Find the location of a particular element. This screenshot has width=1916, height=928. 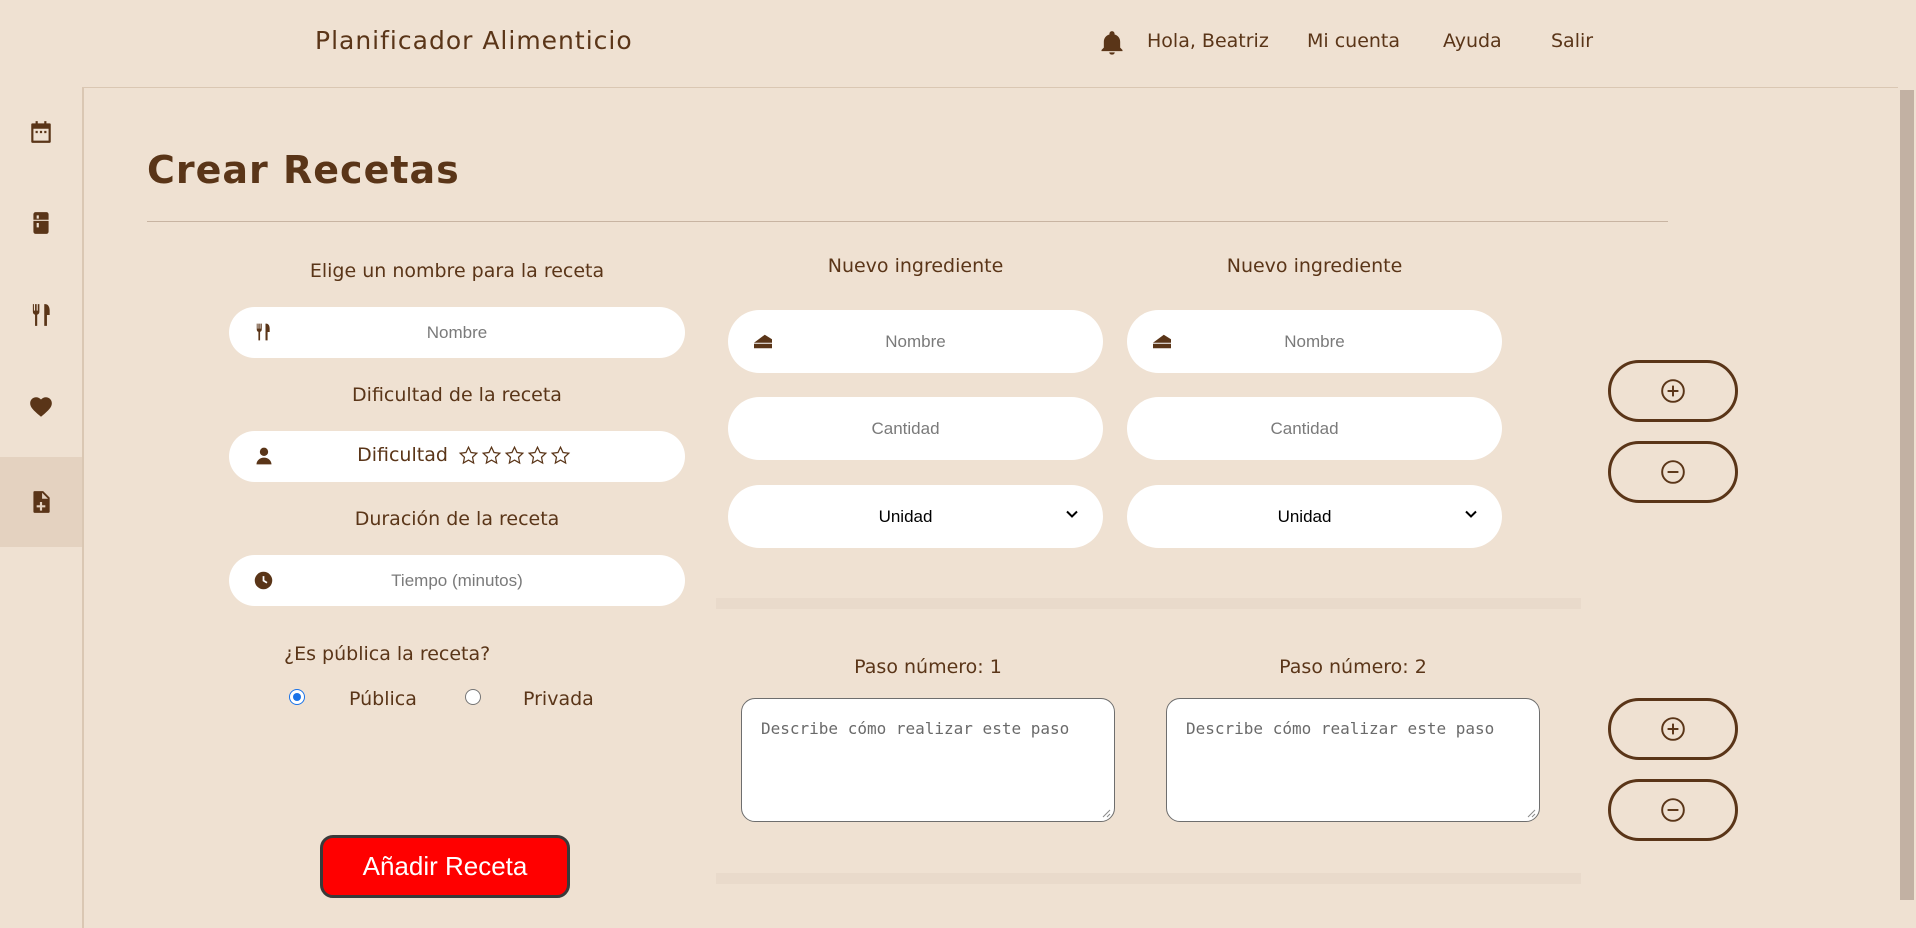

step-1-title: Paso número: 1 is located at coordinates (928, 667).